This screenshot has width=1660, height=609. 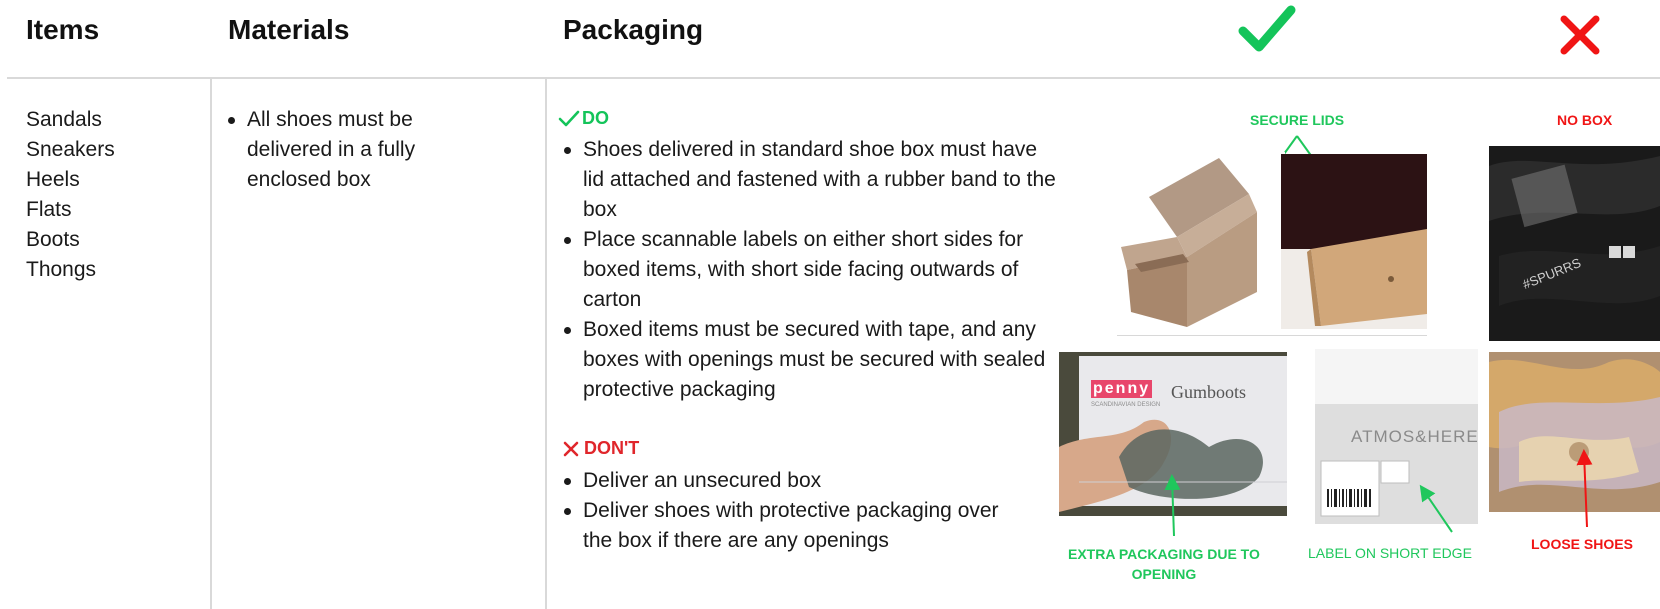 I want to click on pointer-arrow-loose, so click(x=1584, y=488).